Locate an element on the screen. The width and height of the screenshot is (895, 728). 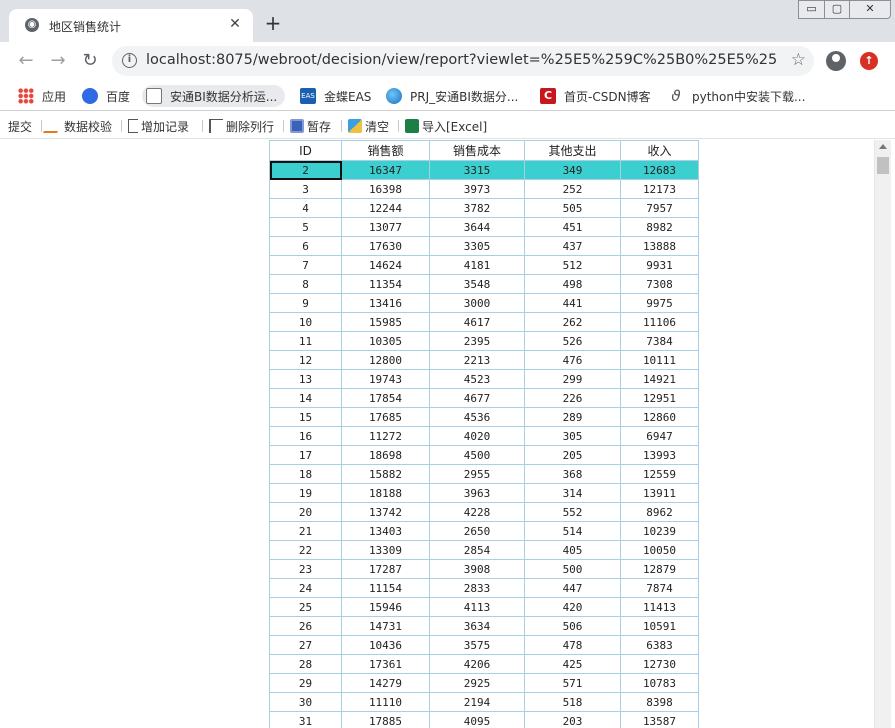
cell-income: 12683 is located at coordinates (659, 170).